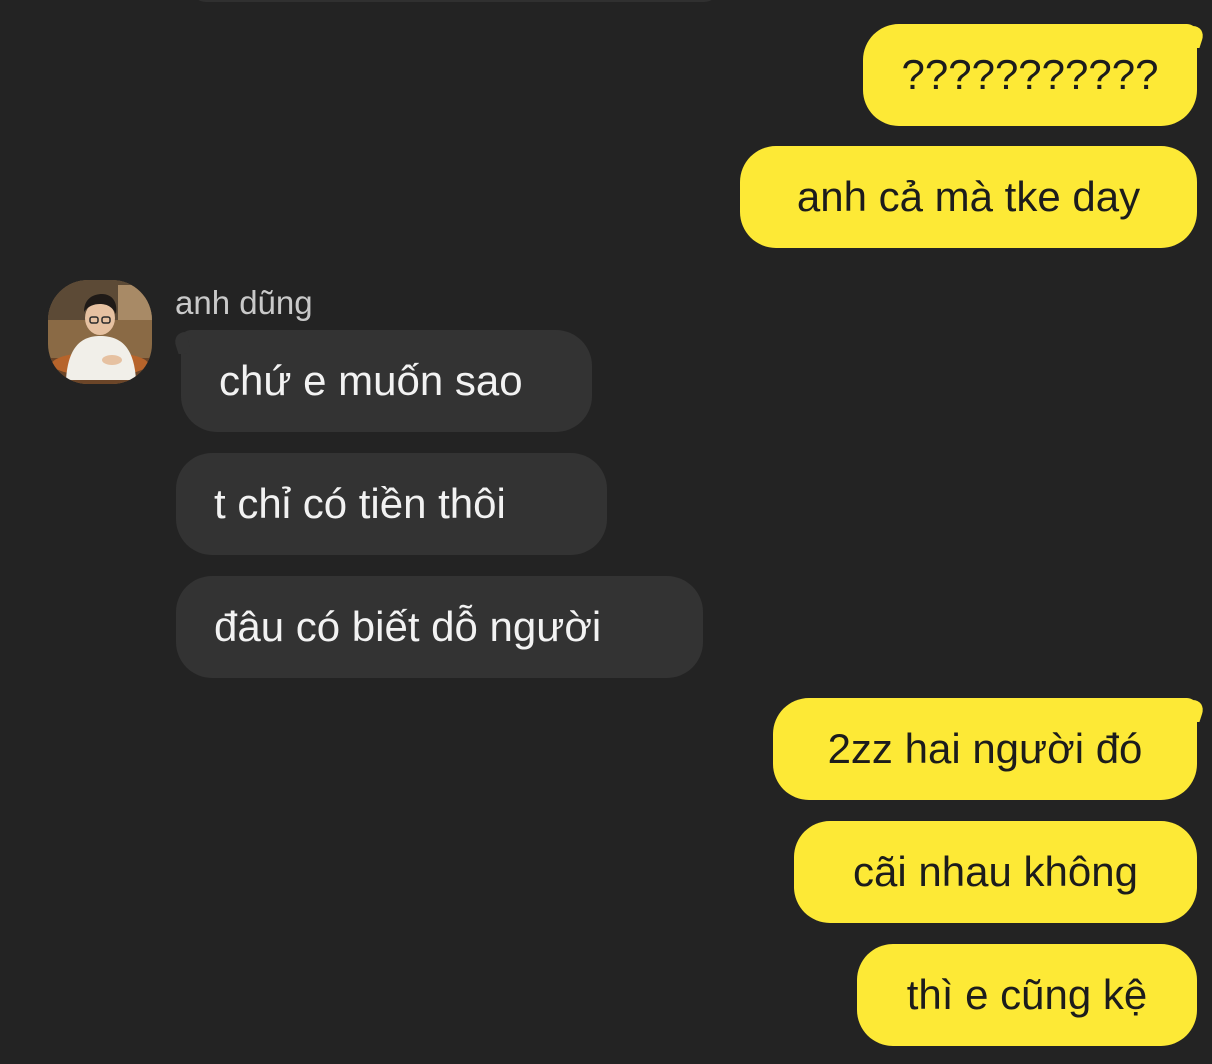 The width and height of the screenshot is (1212, 1064). I want to click on message-text: thì e cũng kệ, so click(1027, 994).